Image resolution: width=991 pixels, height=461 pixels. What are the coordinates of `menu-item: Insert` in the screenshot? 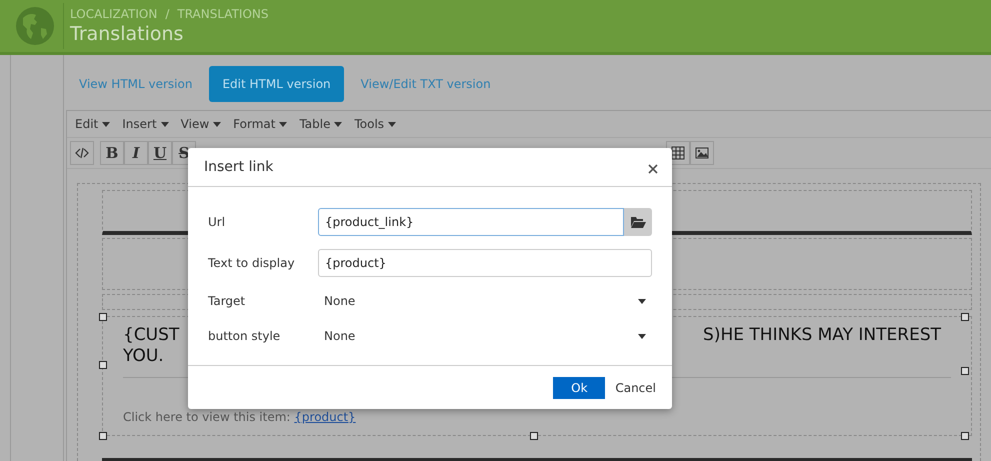 It's located at (145, 124).